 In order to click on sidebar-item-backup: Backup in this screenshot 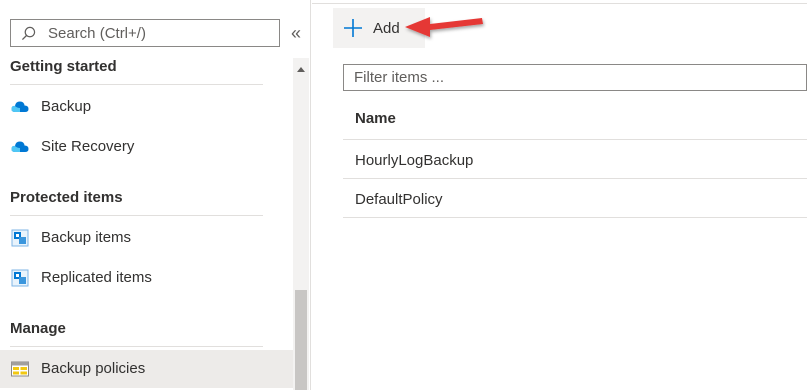, I will do `click(146, 107)`.